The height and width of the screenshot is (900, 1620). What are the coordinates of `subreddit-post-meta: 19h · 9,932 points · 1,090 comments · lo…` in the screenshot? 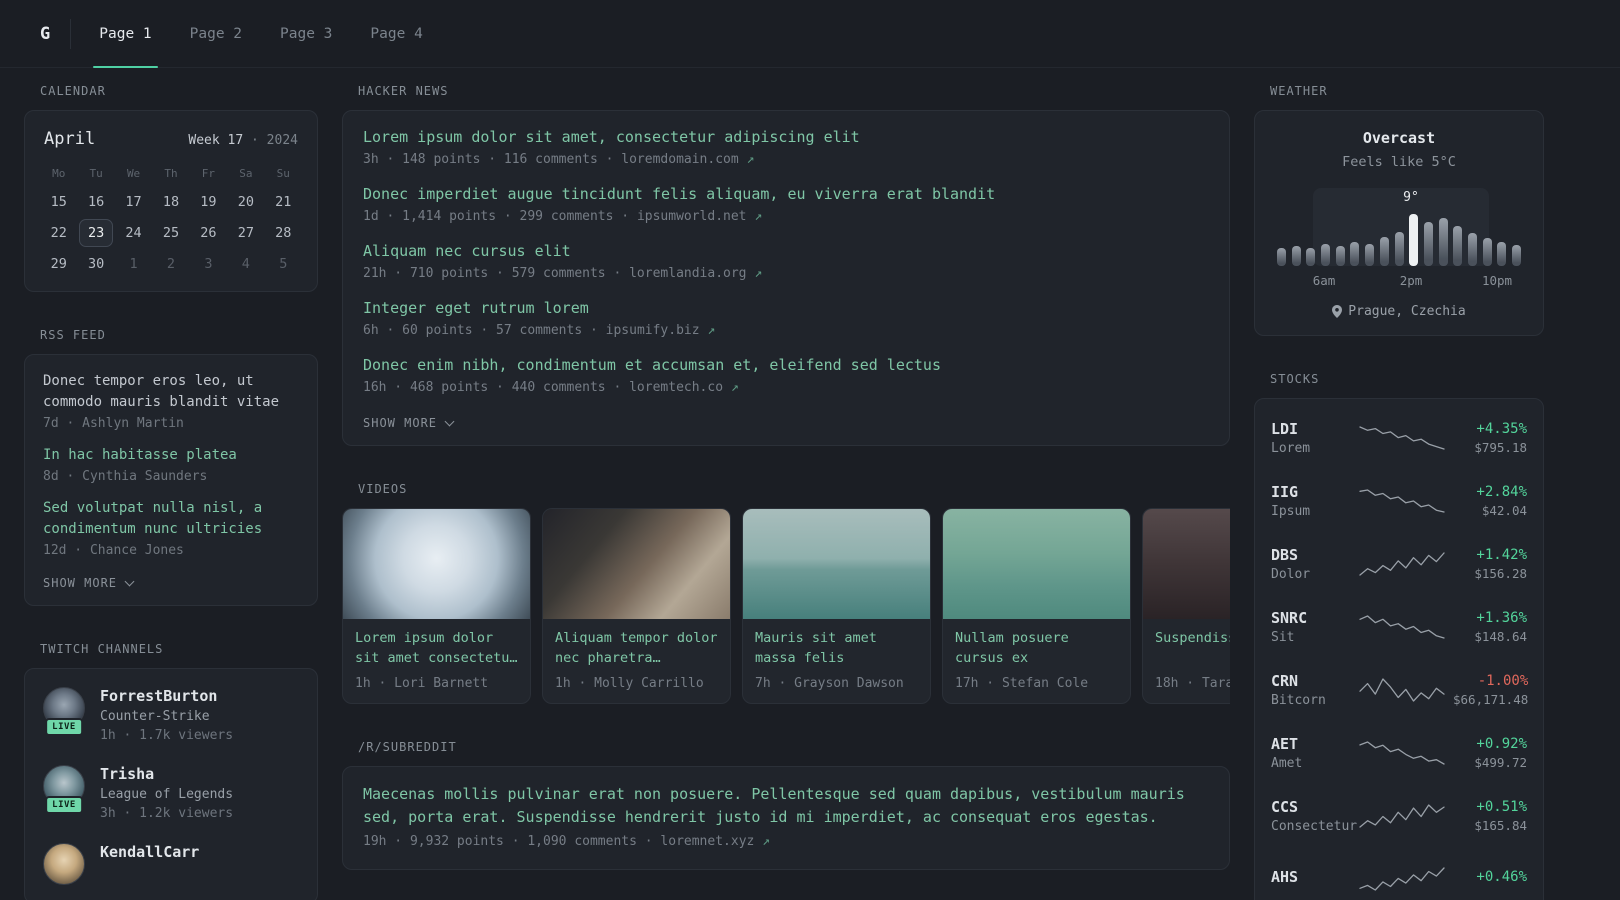 It's located at (566, 842).